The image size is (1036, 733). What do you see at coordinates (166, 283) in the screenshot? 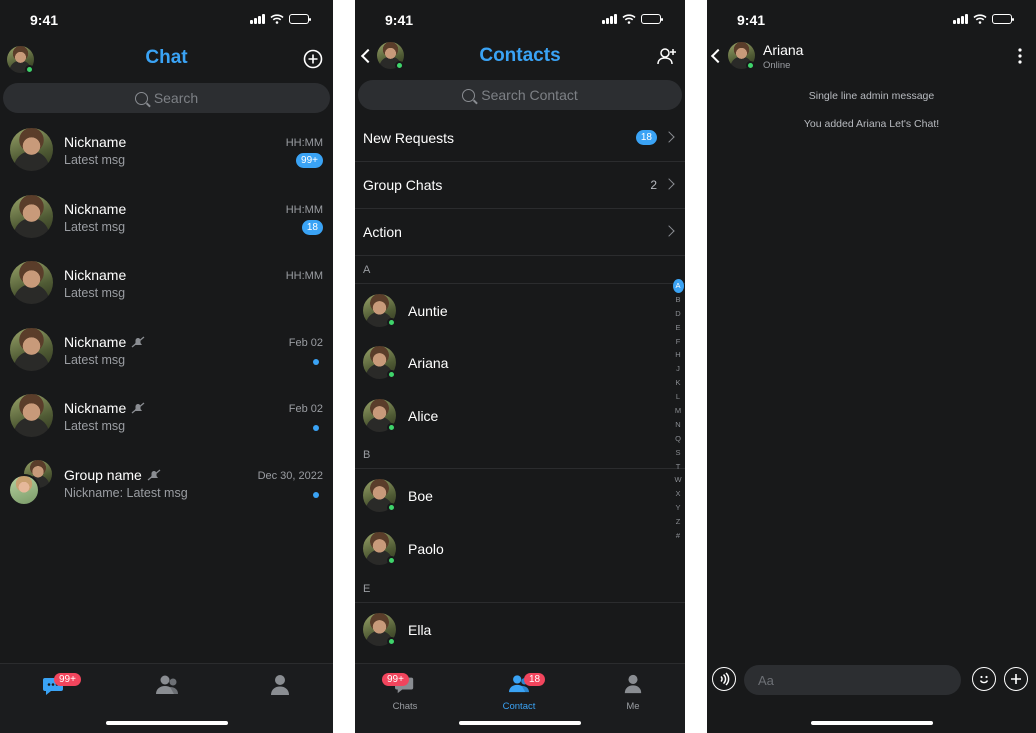
I see `conversation-row: Nickname Latest msg HH:MM` at bounding box center [166, 283].